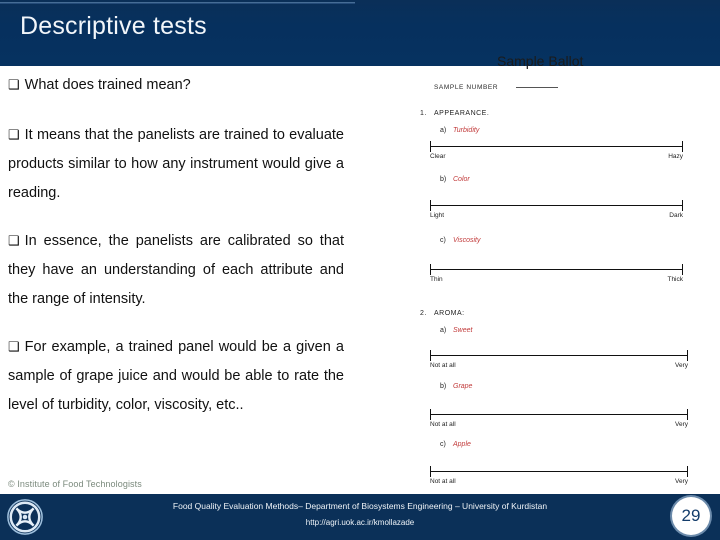  Describe the element at coordinates (461, 179) in the screenshot. I see `ballot-item-color-attribute: Color` at that location.